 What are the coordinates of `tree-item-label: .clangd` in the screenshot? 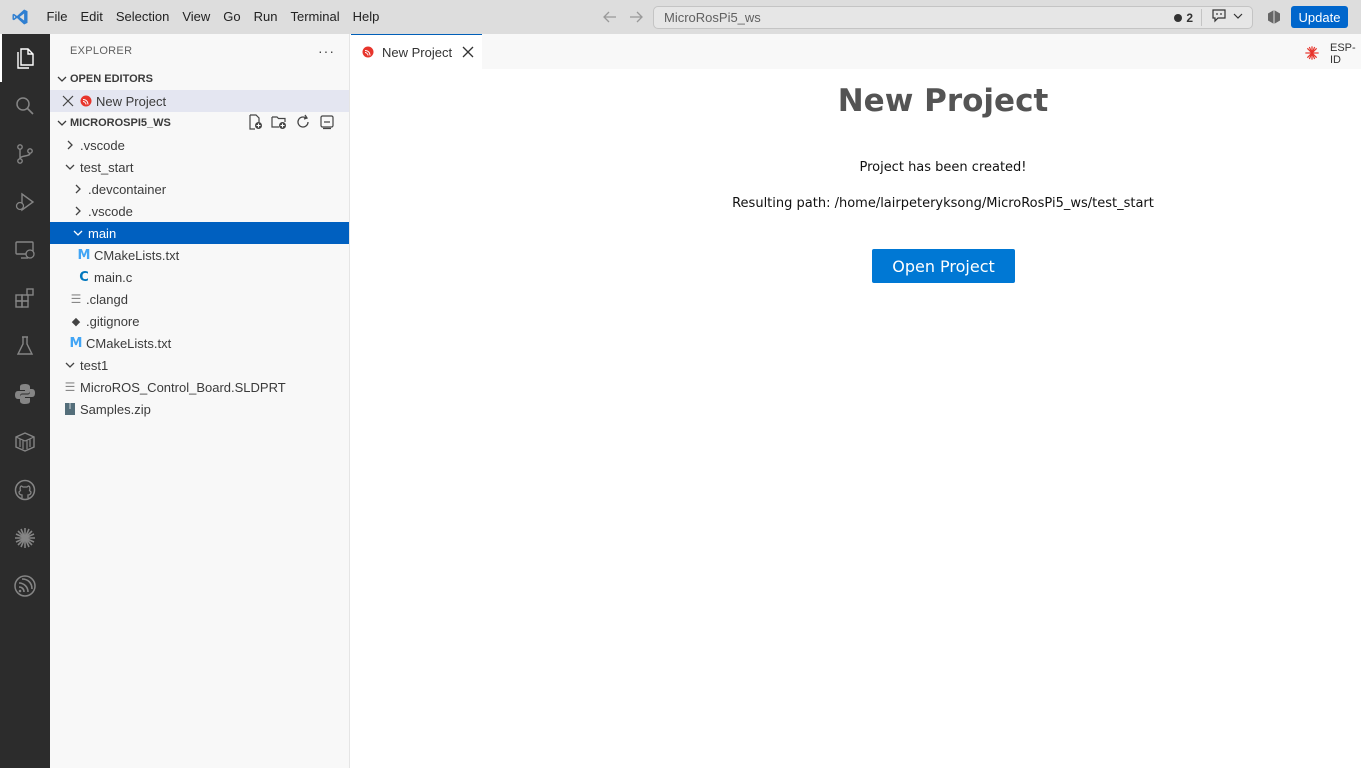 It's located at (107, 299).